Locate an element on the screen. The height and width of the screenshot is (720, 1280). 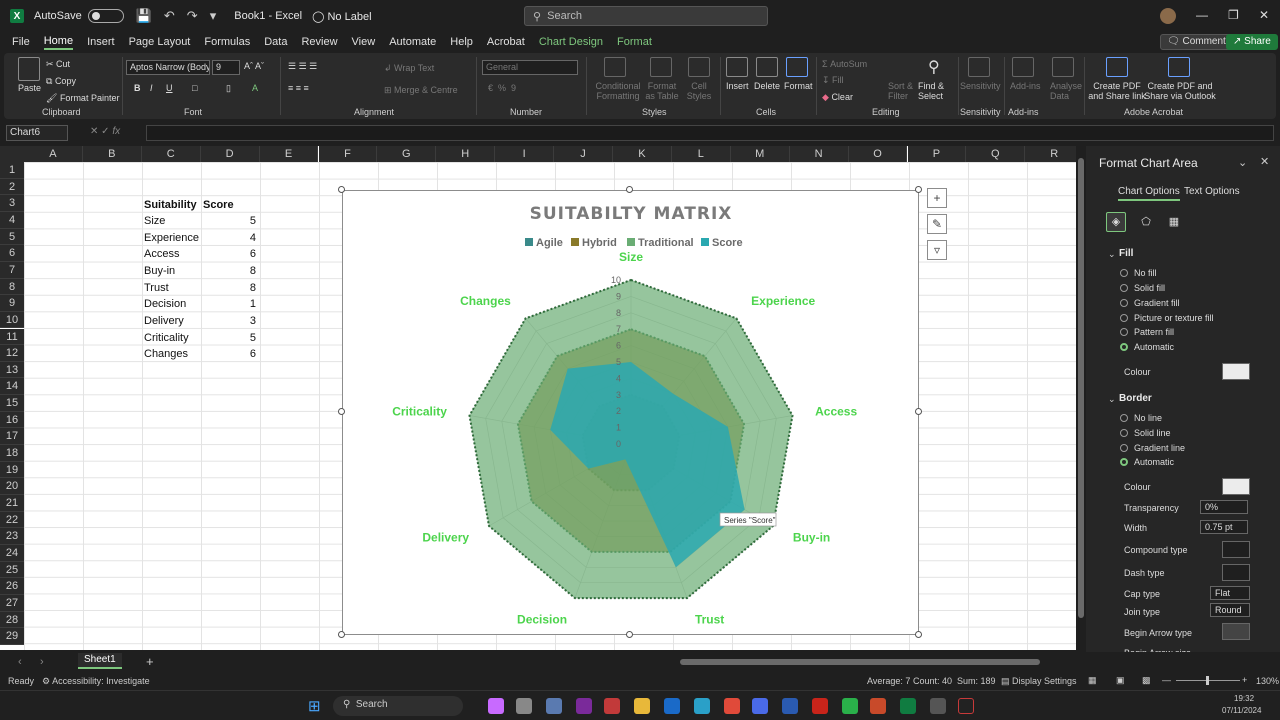
delete-cells-icon is located at coordinates (767, 67).